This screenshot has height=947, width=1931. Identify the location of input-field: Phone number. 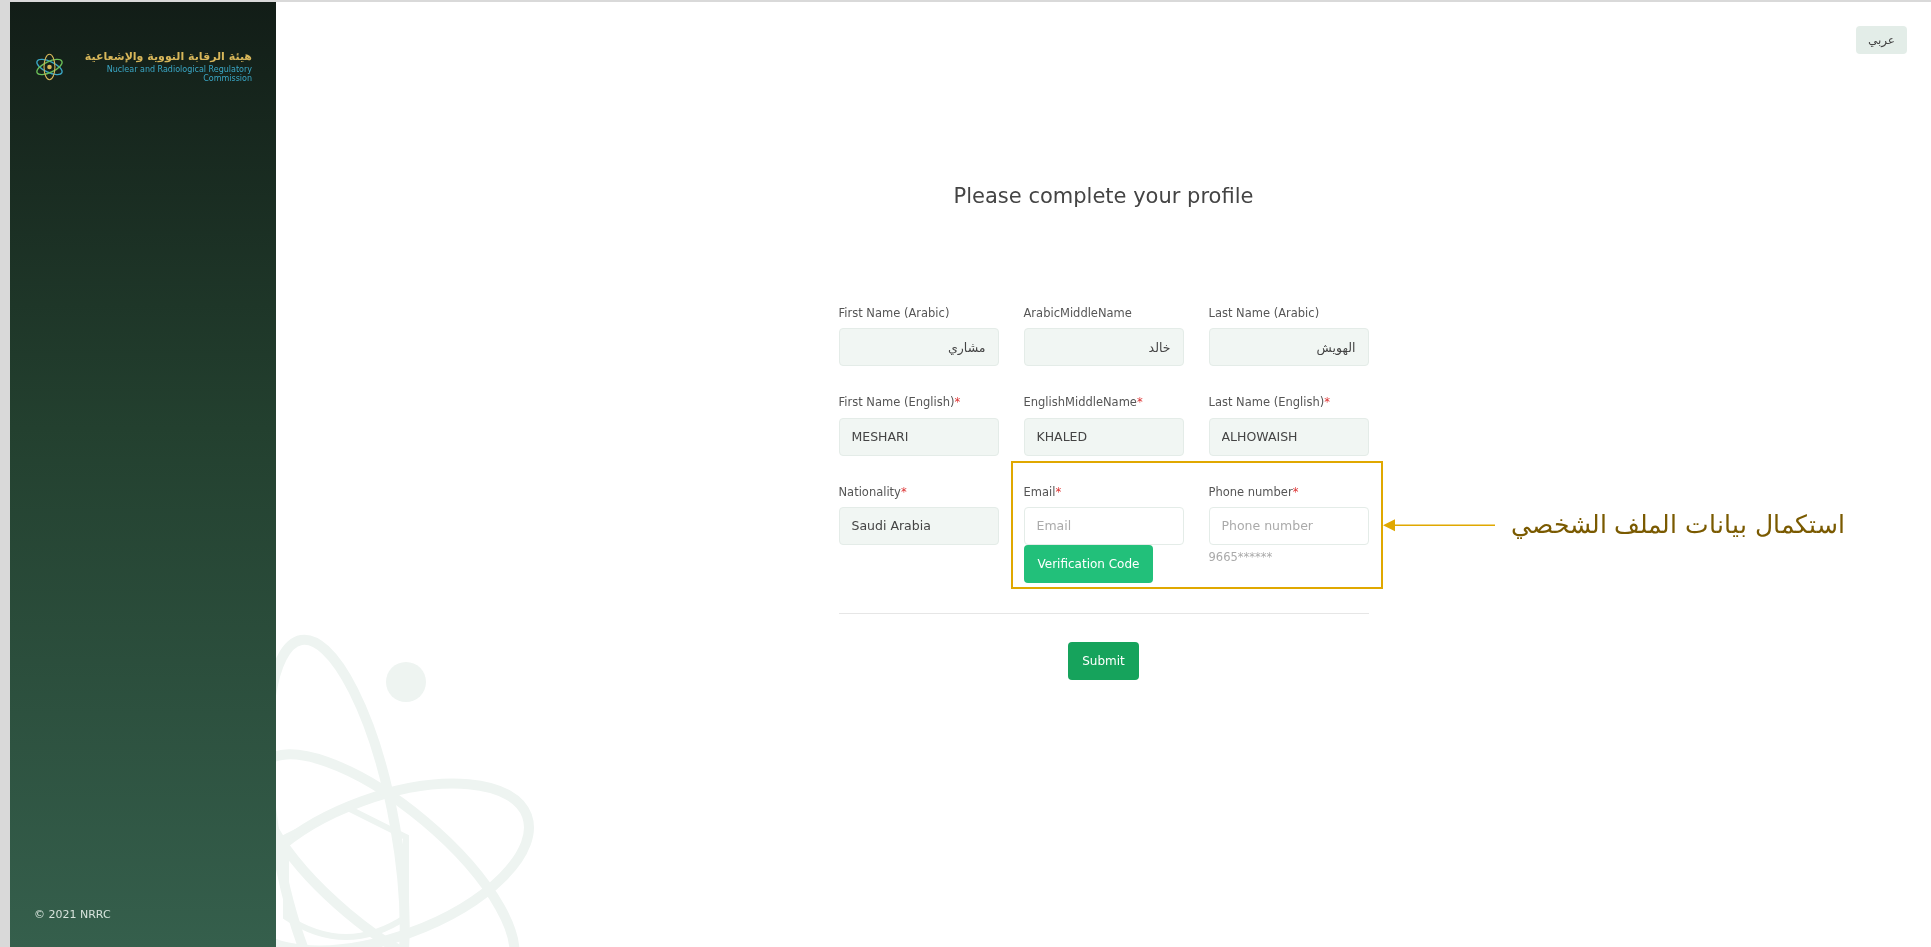
(1288, 525).